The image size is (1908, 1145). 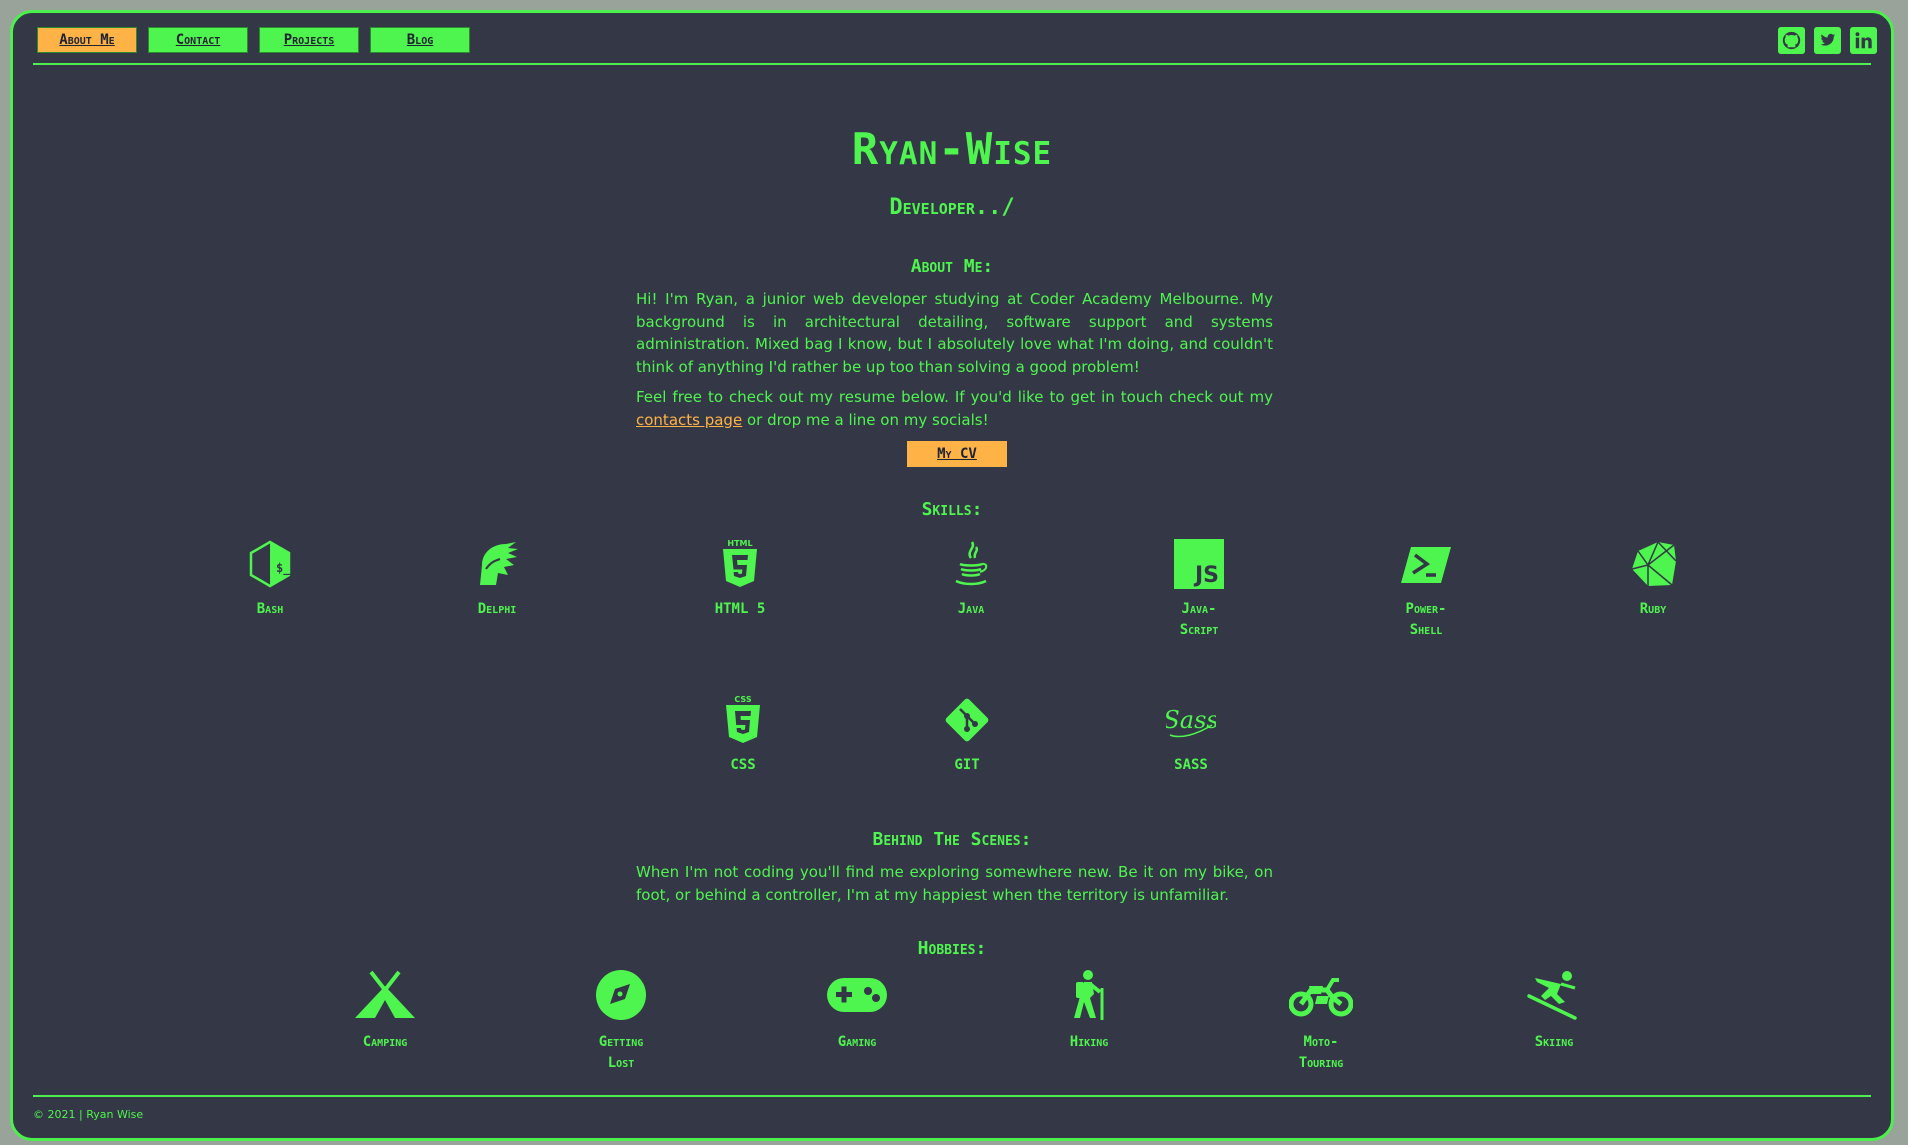 I want to click on behind-heading: Behind The Scenes:, so click(x=952, y=839).